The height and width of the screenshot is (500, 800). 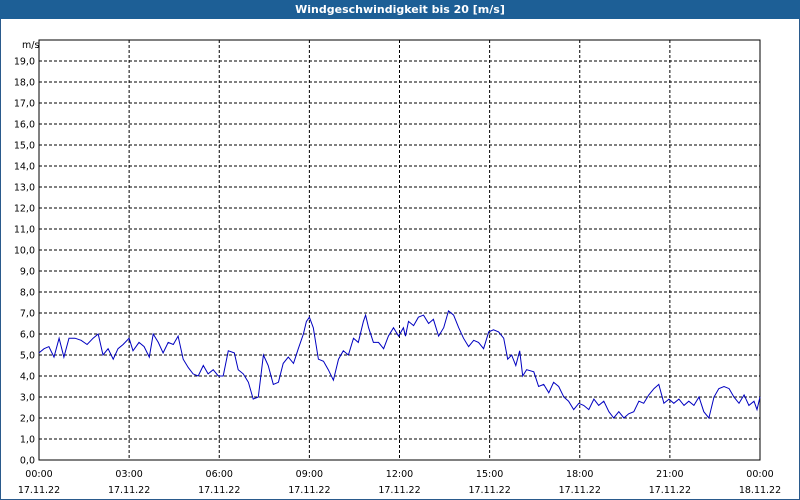 What do you see at coordinates (27, 440) in the screenshot?
I see `y-tick-label: 1,0` at bounding box center [27, 440].